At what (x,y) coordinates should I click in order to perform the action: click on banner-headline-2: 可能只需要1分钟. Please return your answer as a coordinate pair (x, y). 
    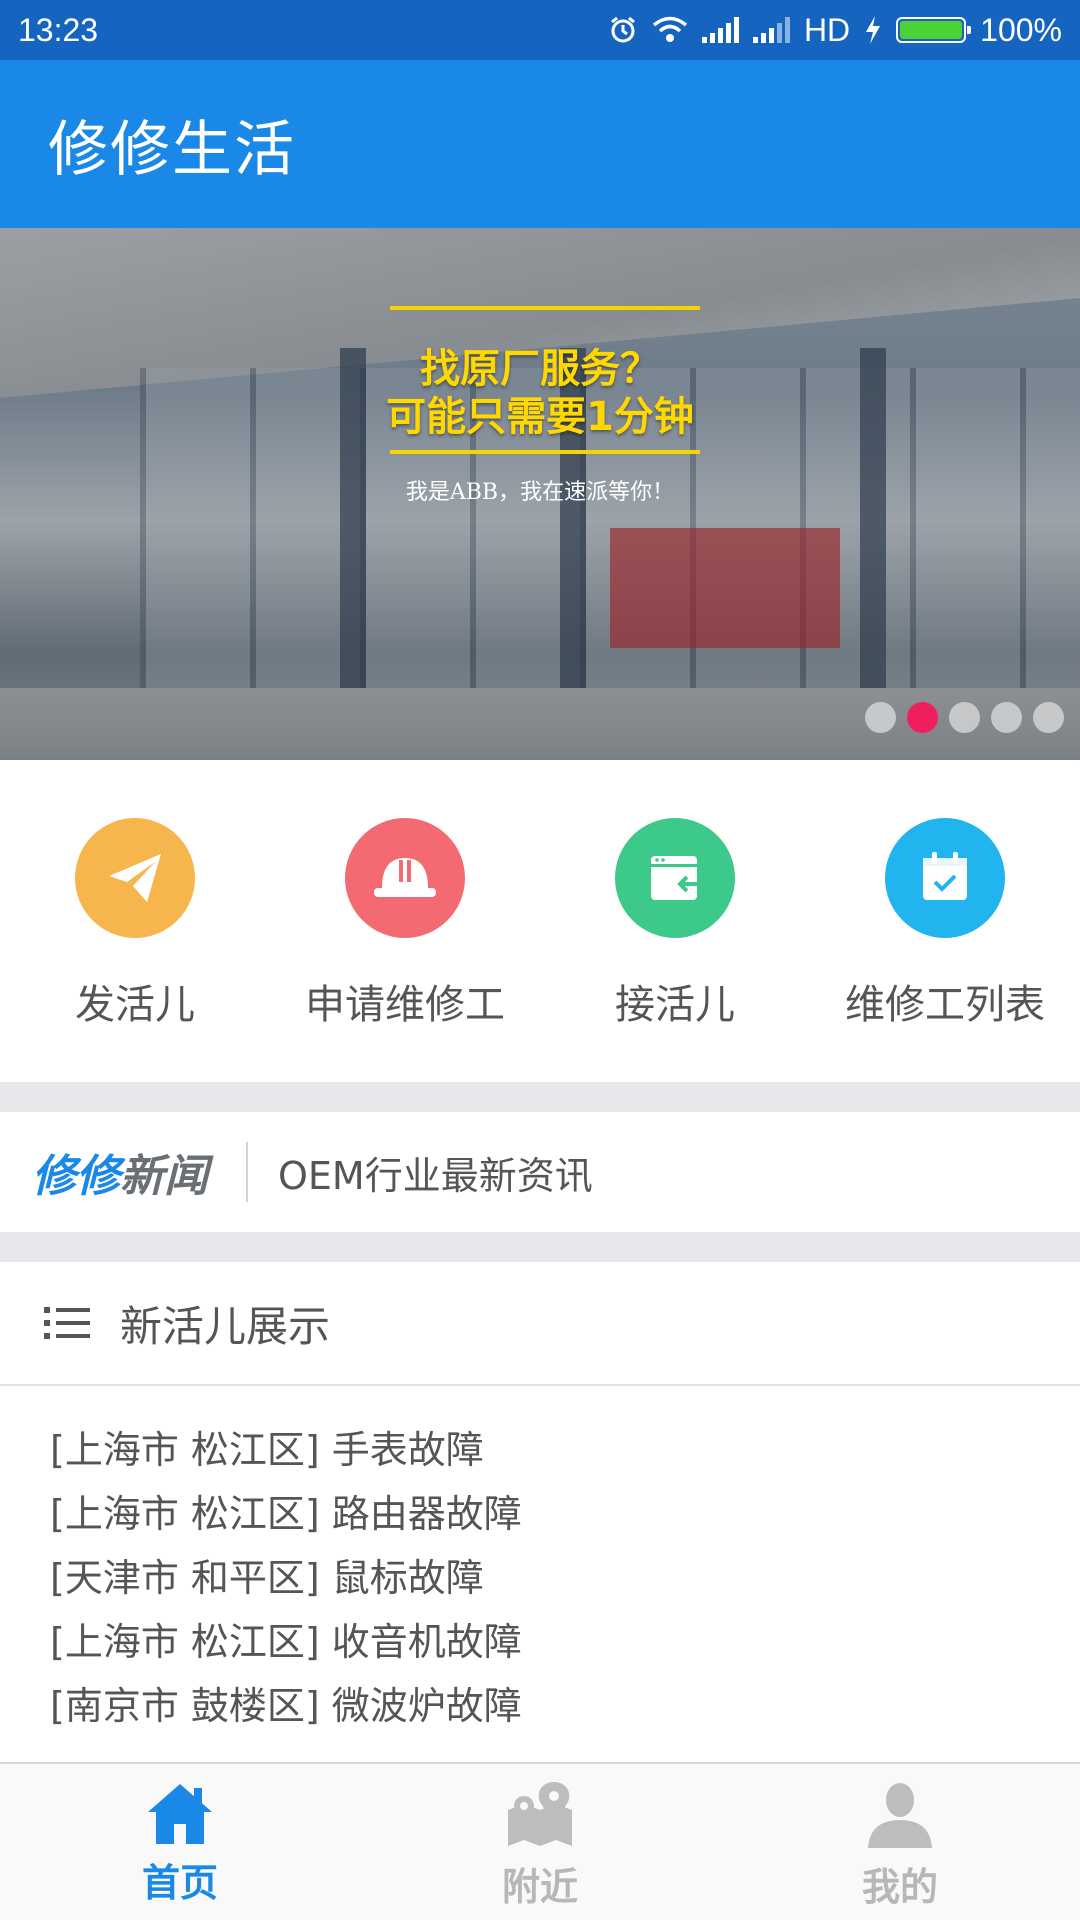
    Looking at the image, I should click on (540, 417).